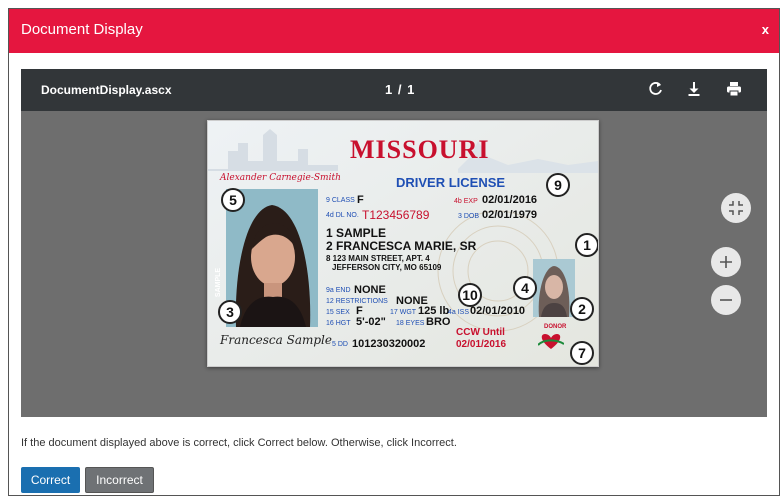 Image resolution: width=782 pixels, height=498 pixels. I want to click on callout-3: 3, so click(230, 312).